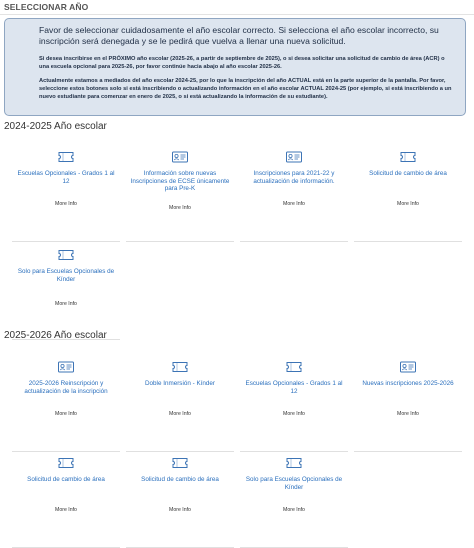 This screenshot has width=474, height=548. I want to click on tile-2025-new-enrollment: Nuevas inscripciones 2025-2026 More Info, so click(408, 406).